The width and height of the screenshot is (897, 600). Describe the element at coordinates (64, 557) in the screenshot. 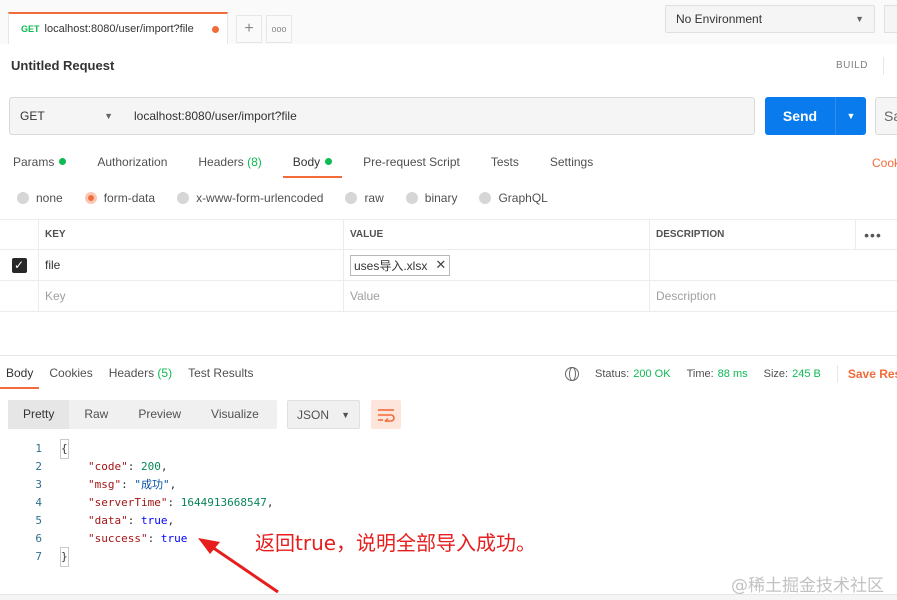

I see `close-brace: }` at that location.